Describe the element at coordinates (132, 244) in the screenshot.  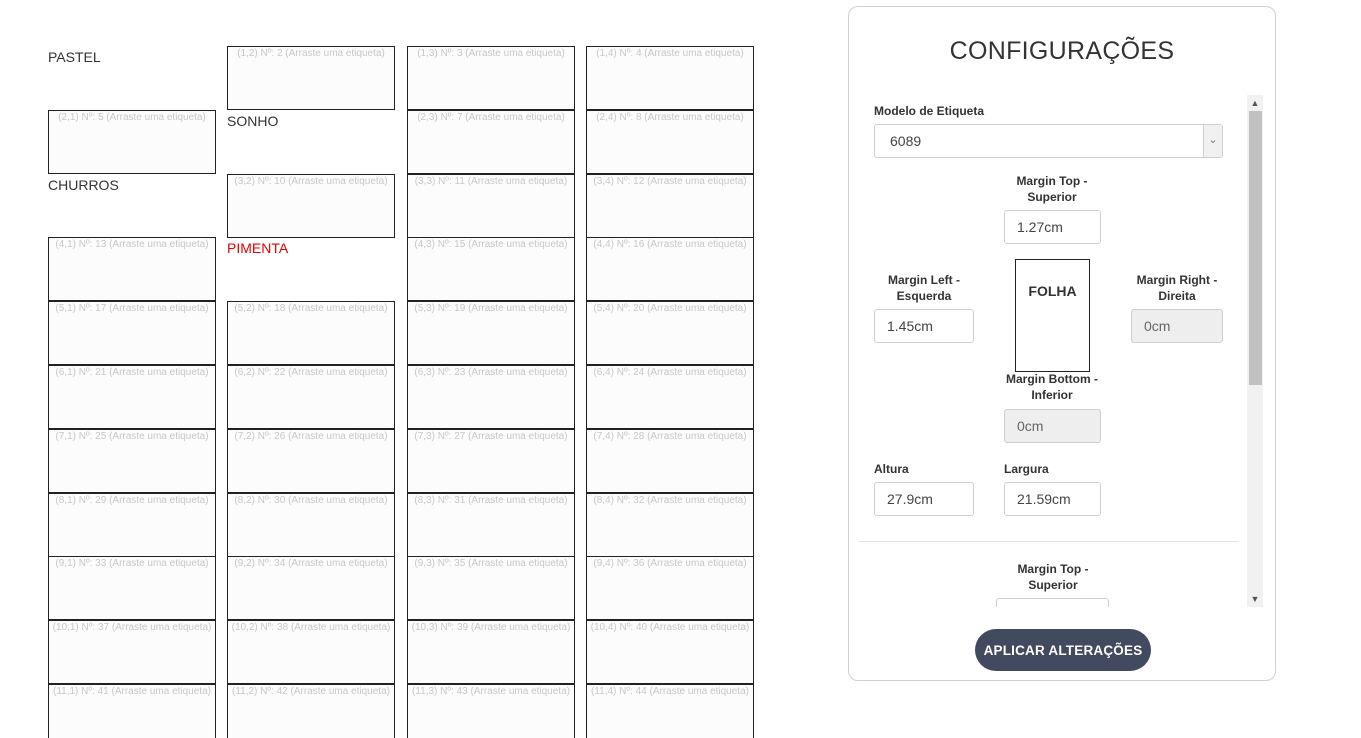
I see `label-slot-placeholder: (4,1) Nº: 13 (Arraste uma etiqueta)` at that location.